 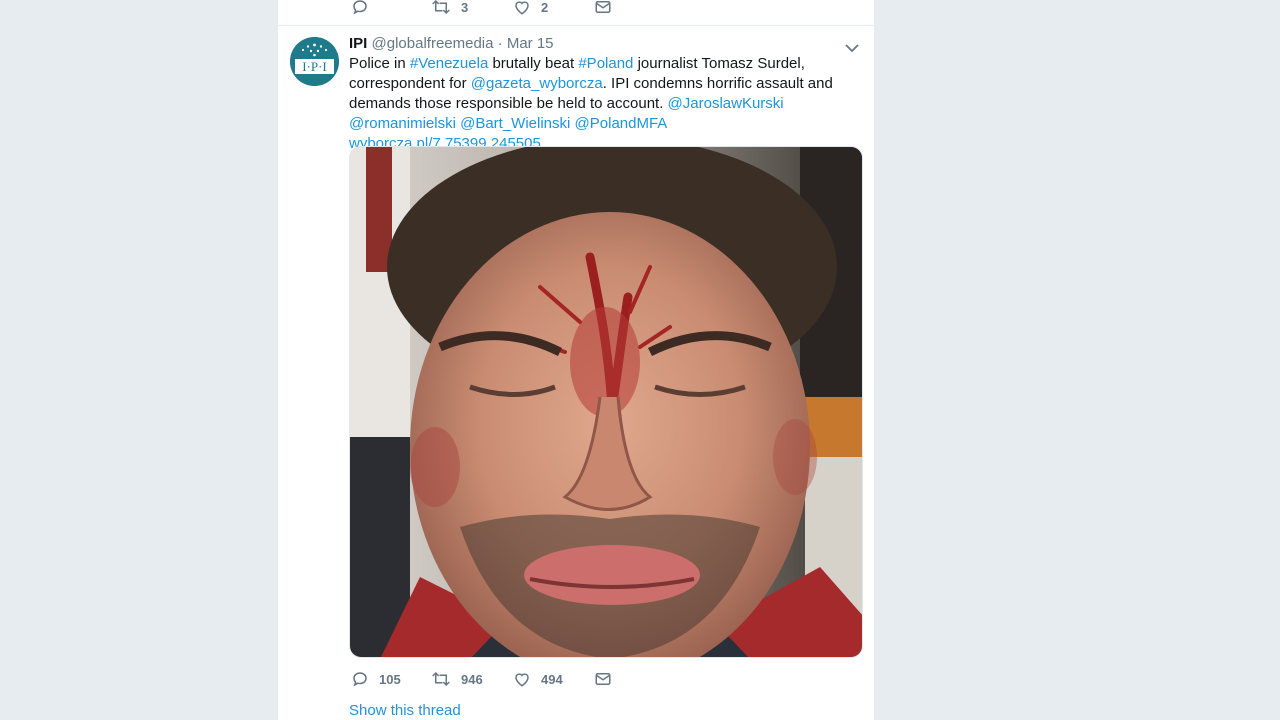 I want to click on reply-button: 105, so click(x=376, y=679).